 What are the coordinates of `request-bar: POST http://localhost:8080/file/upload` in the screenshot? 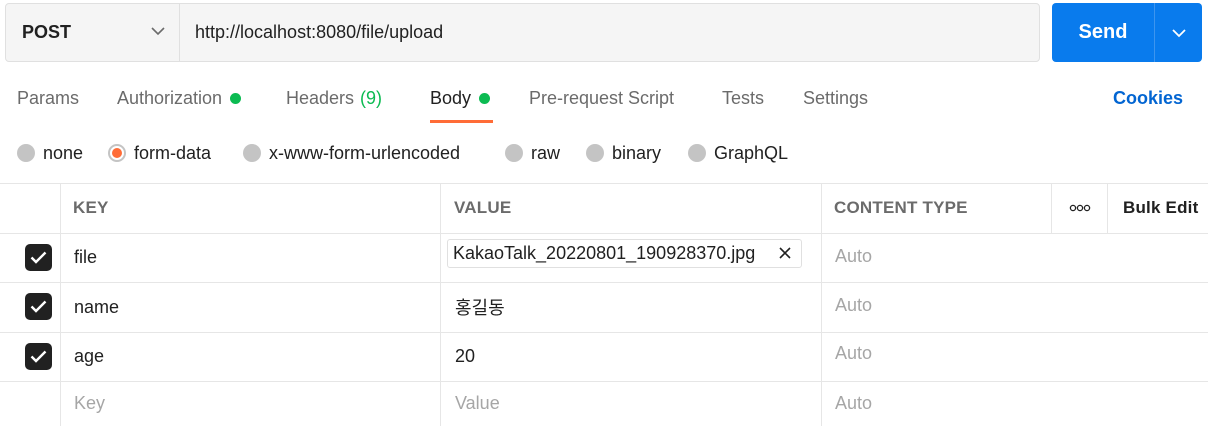 It's located at (522, 32).